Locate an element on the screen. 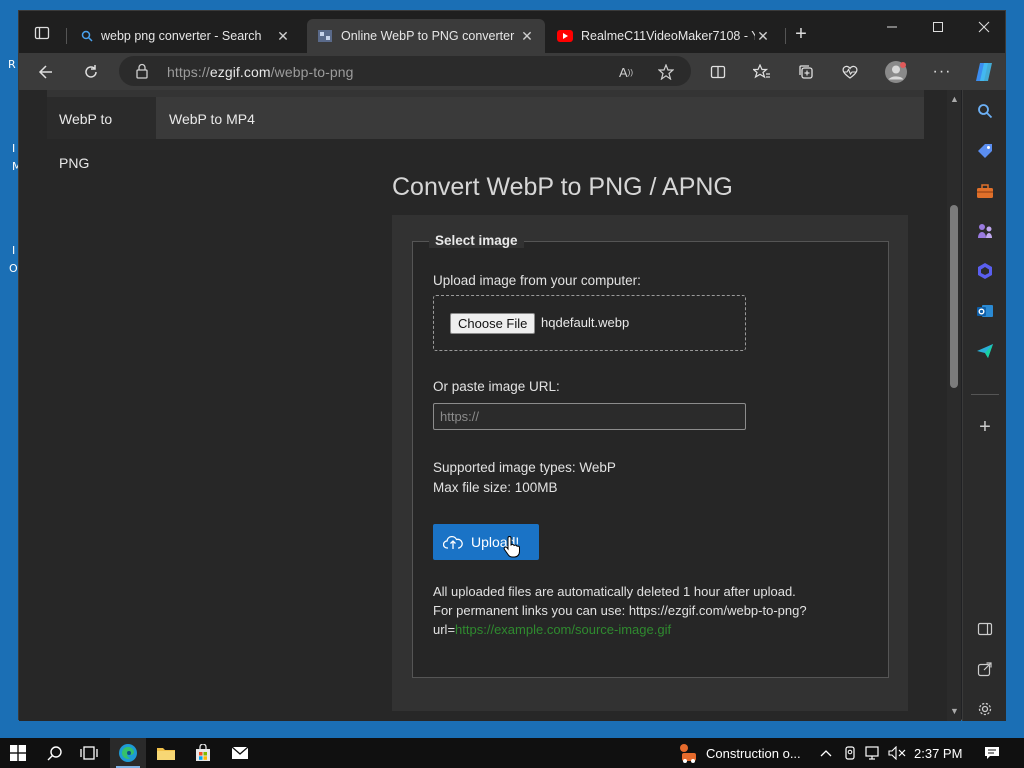 The image size is (1024, 768). url-path: /webp-to-png is located at coordinates (312, 72).